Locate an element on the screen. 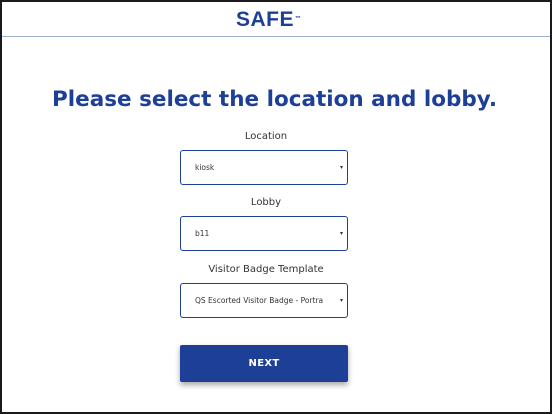  logo-text: SAFE is located at coordinates (265, 19).